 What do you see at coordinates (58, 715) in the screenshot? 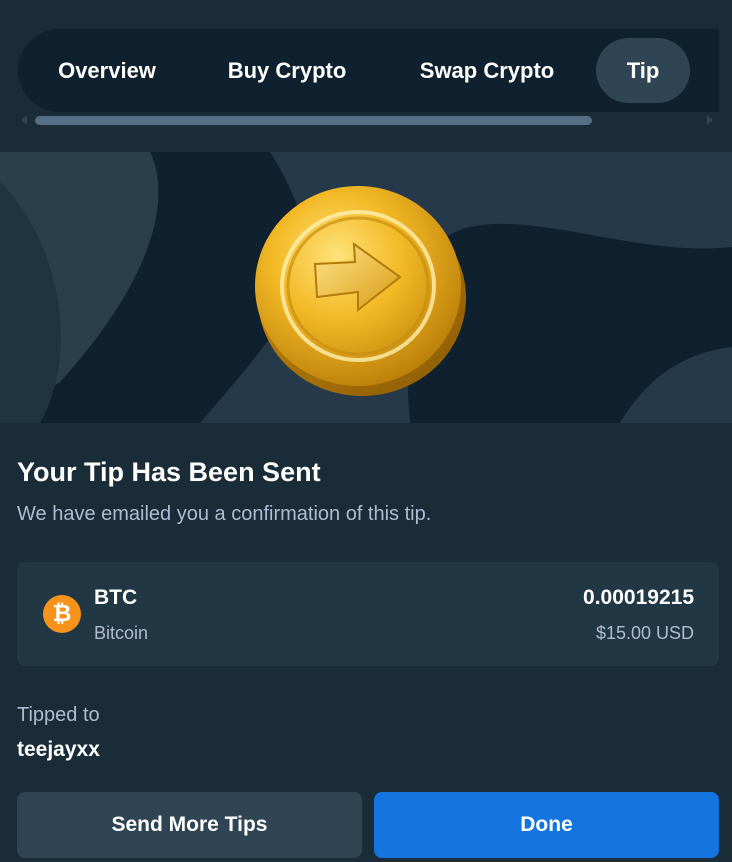
I see `tipped-to-label: Tipped to` at bounding box center [58, 715].